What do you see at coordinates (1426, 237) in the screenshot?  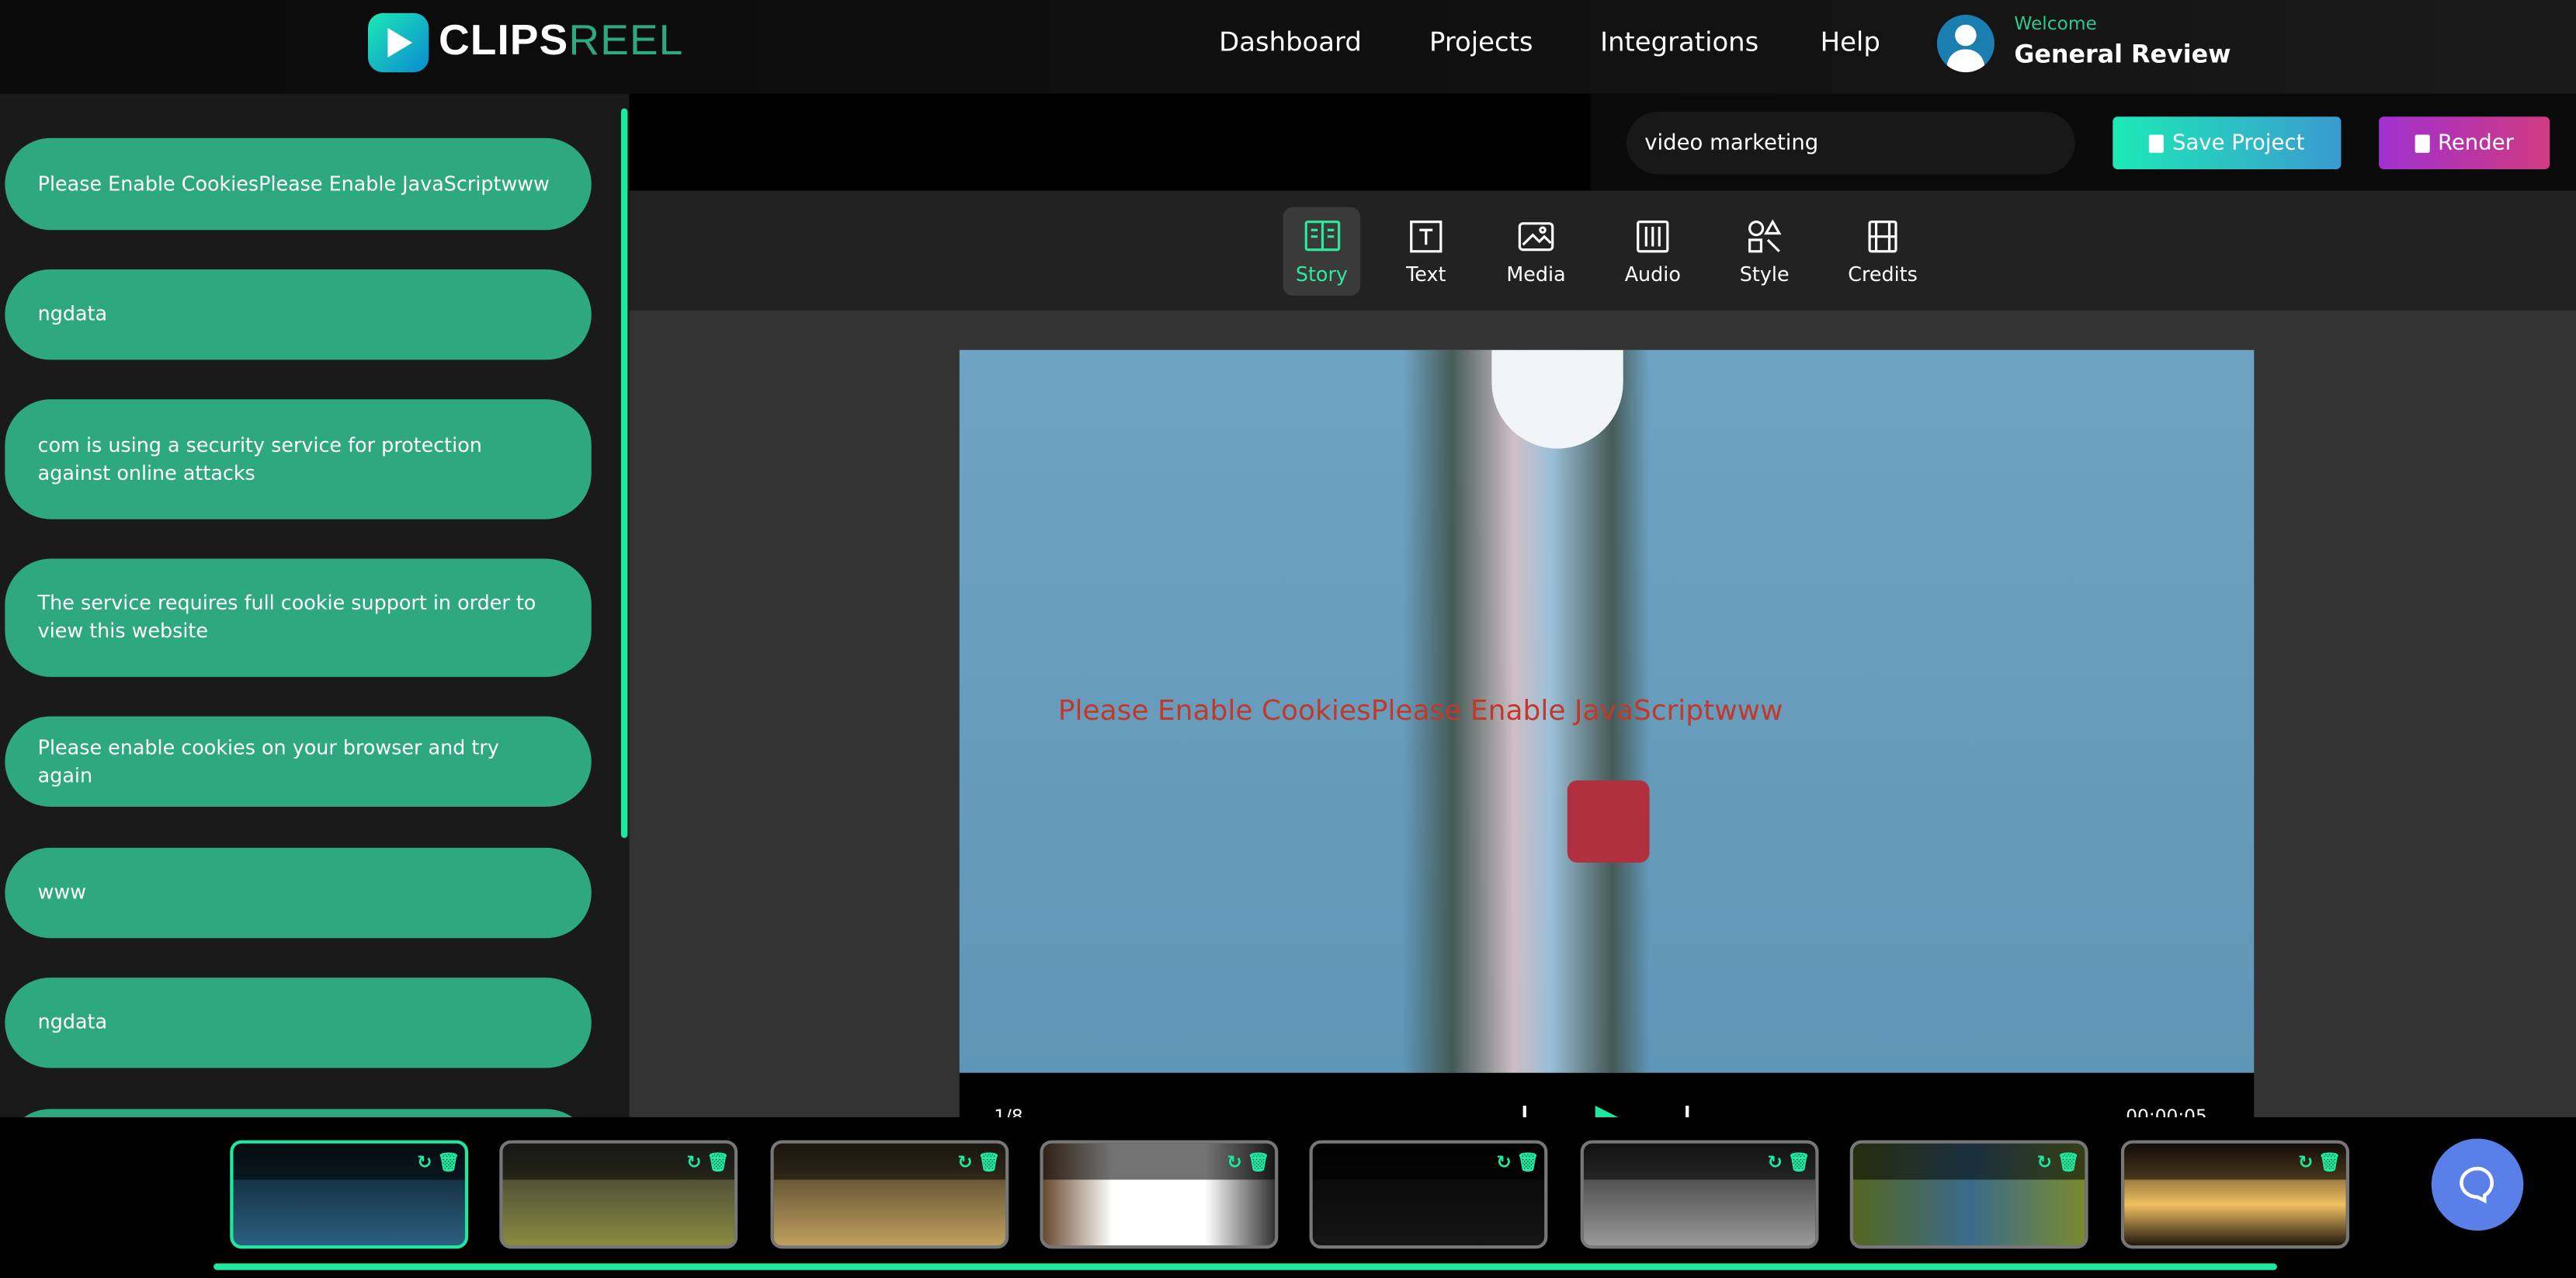 I see `text-icon` at bounding box center [1426, 237].